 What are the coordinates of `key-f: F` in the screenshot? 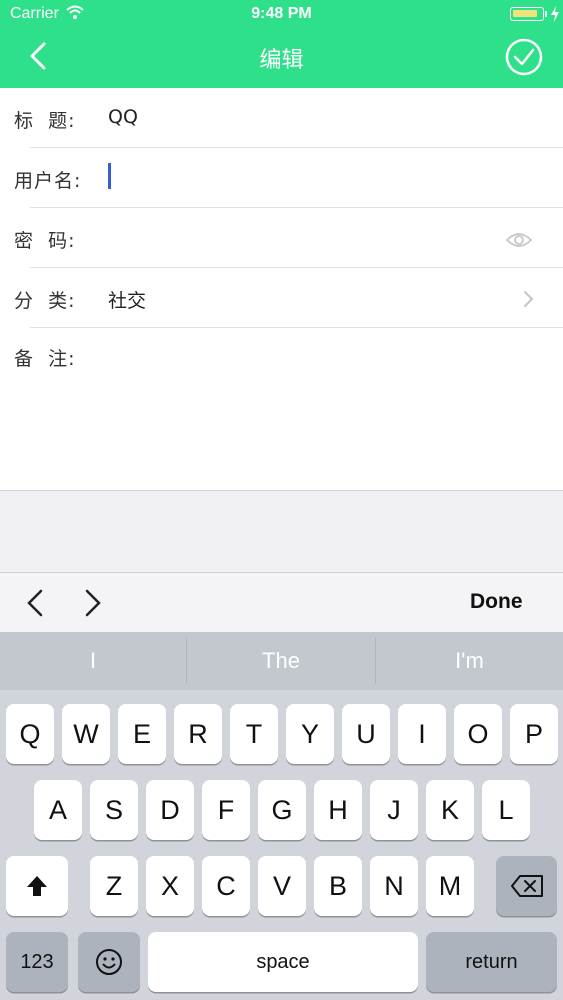 It's located at (226, 810).